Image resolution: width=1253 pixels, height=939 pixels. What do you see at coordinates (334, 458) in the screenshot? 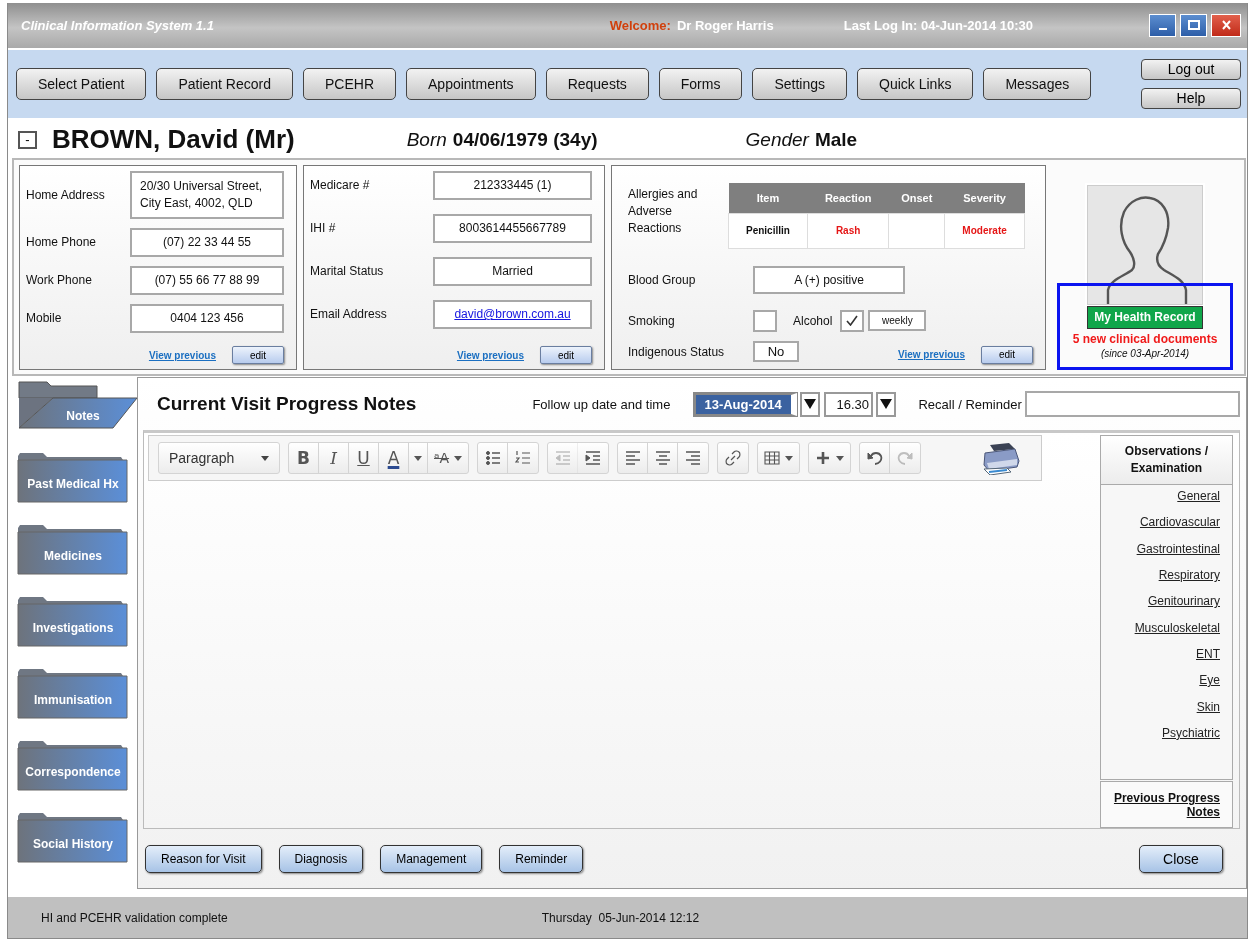
I see `italic-button: I` at bounding box center [334, 458].